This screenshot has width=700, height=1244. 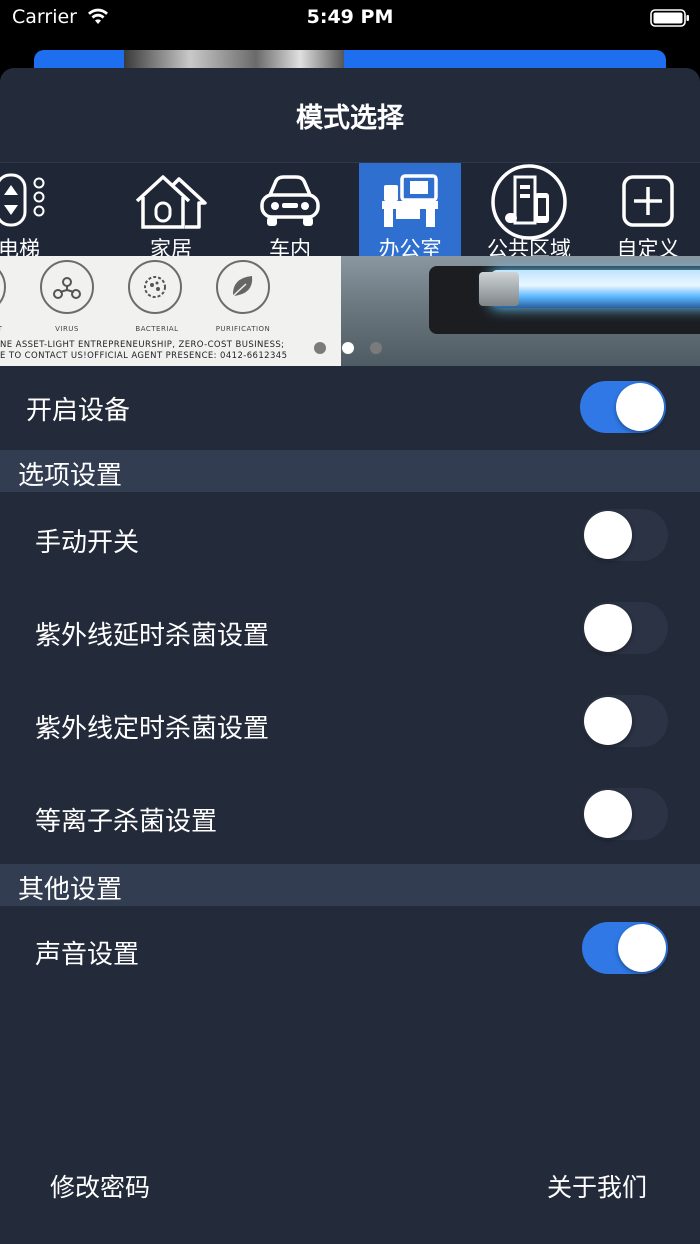 I want to click on change-password-link: 修改密码, so click(x=100, y=1186).